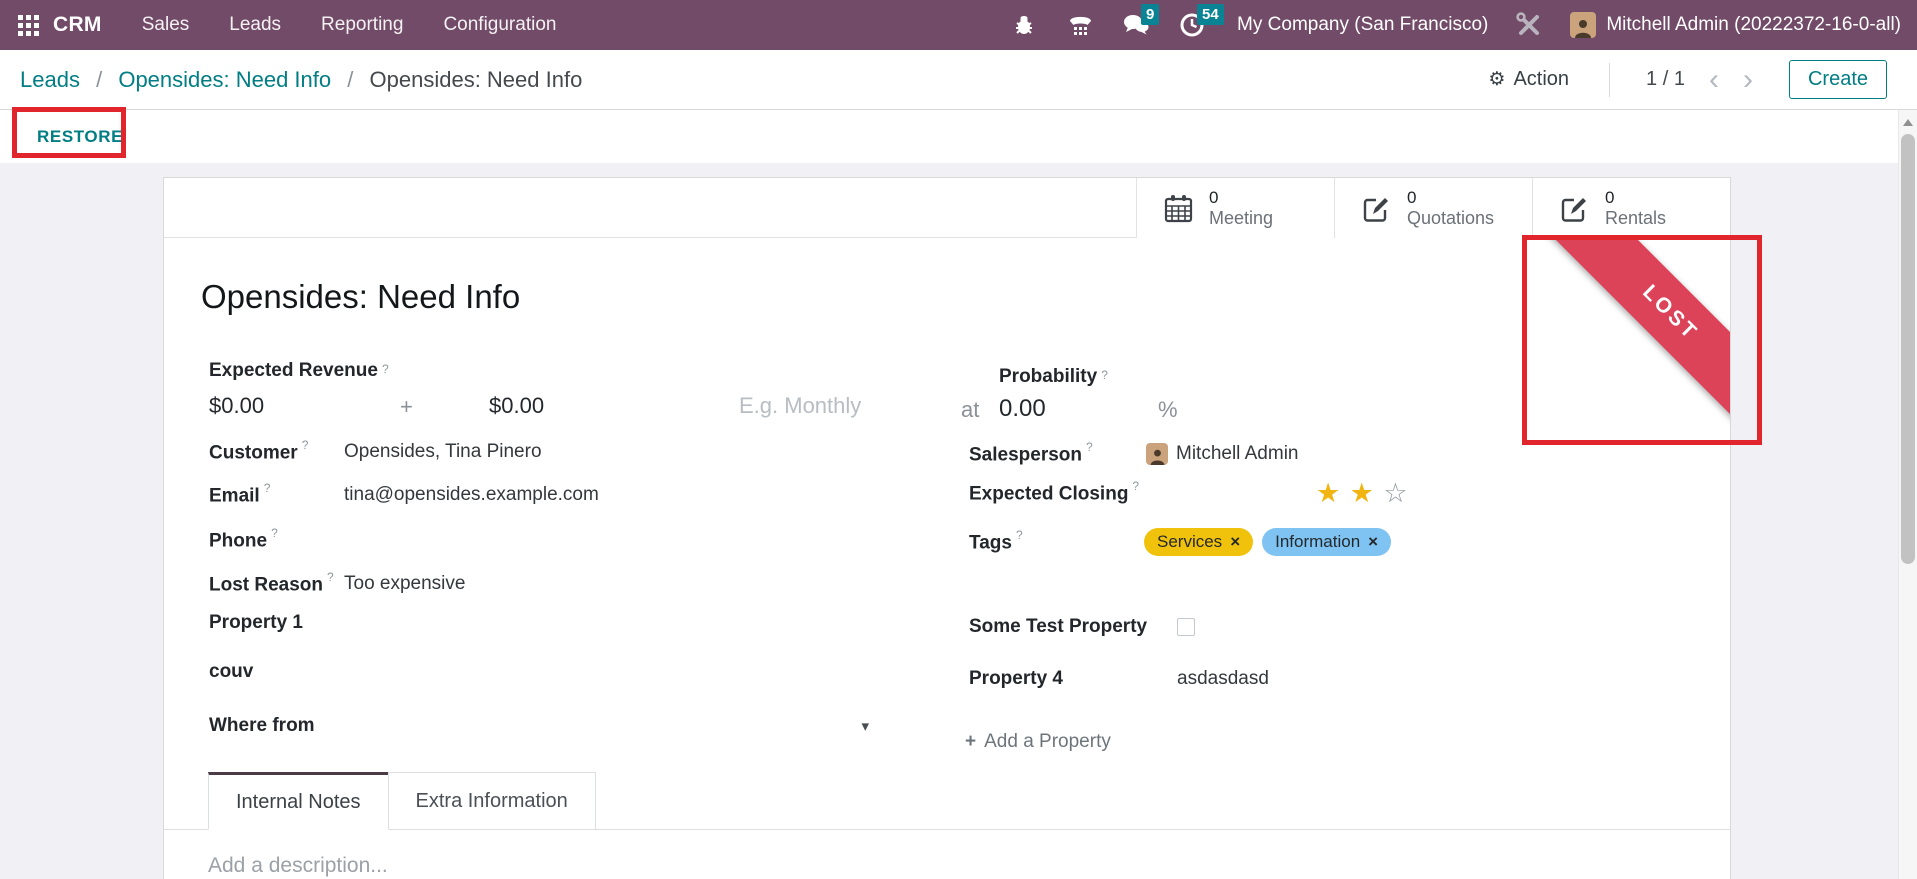  Describe the element at coordinates (1190, 541) in the screenshot. I see `tag-label: Services` at that location.